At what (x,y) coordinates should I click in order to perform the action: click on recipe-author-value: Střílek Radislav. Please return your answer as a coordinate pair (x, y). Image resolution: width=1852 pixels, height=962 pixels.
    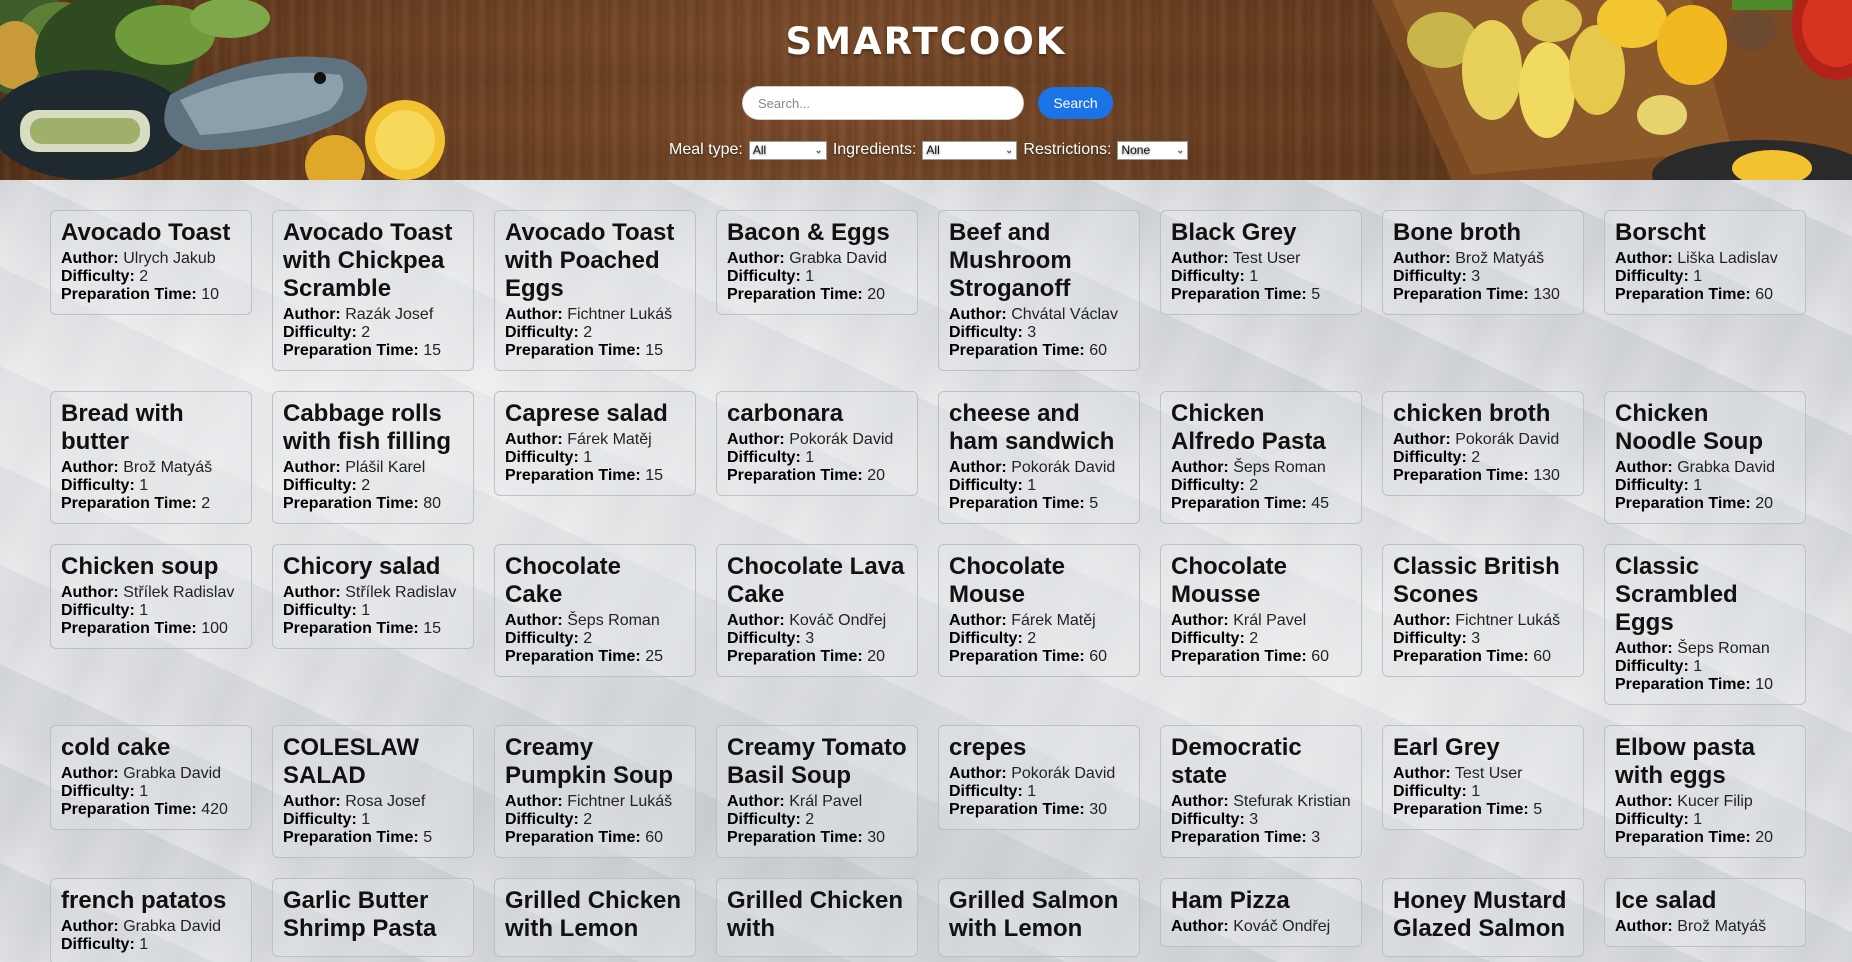
    Looking at the image, I should click on (401, 592).